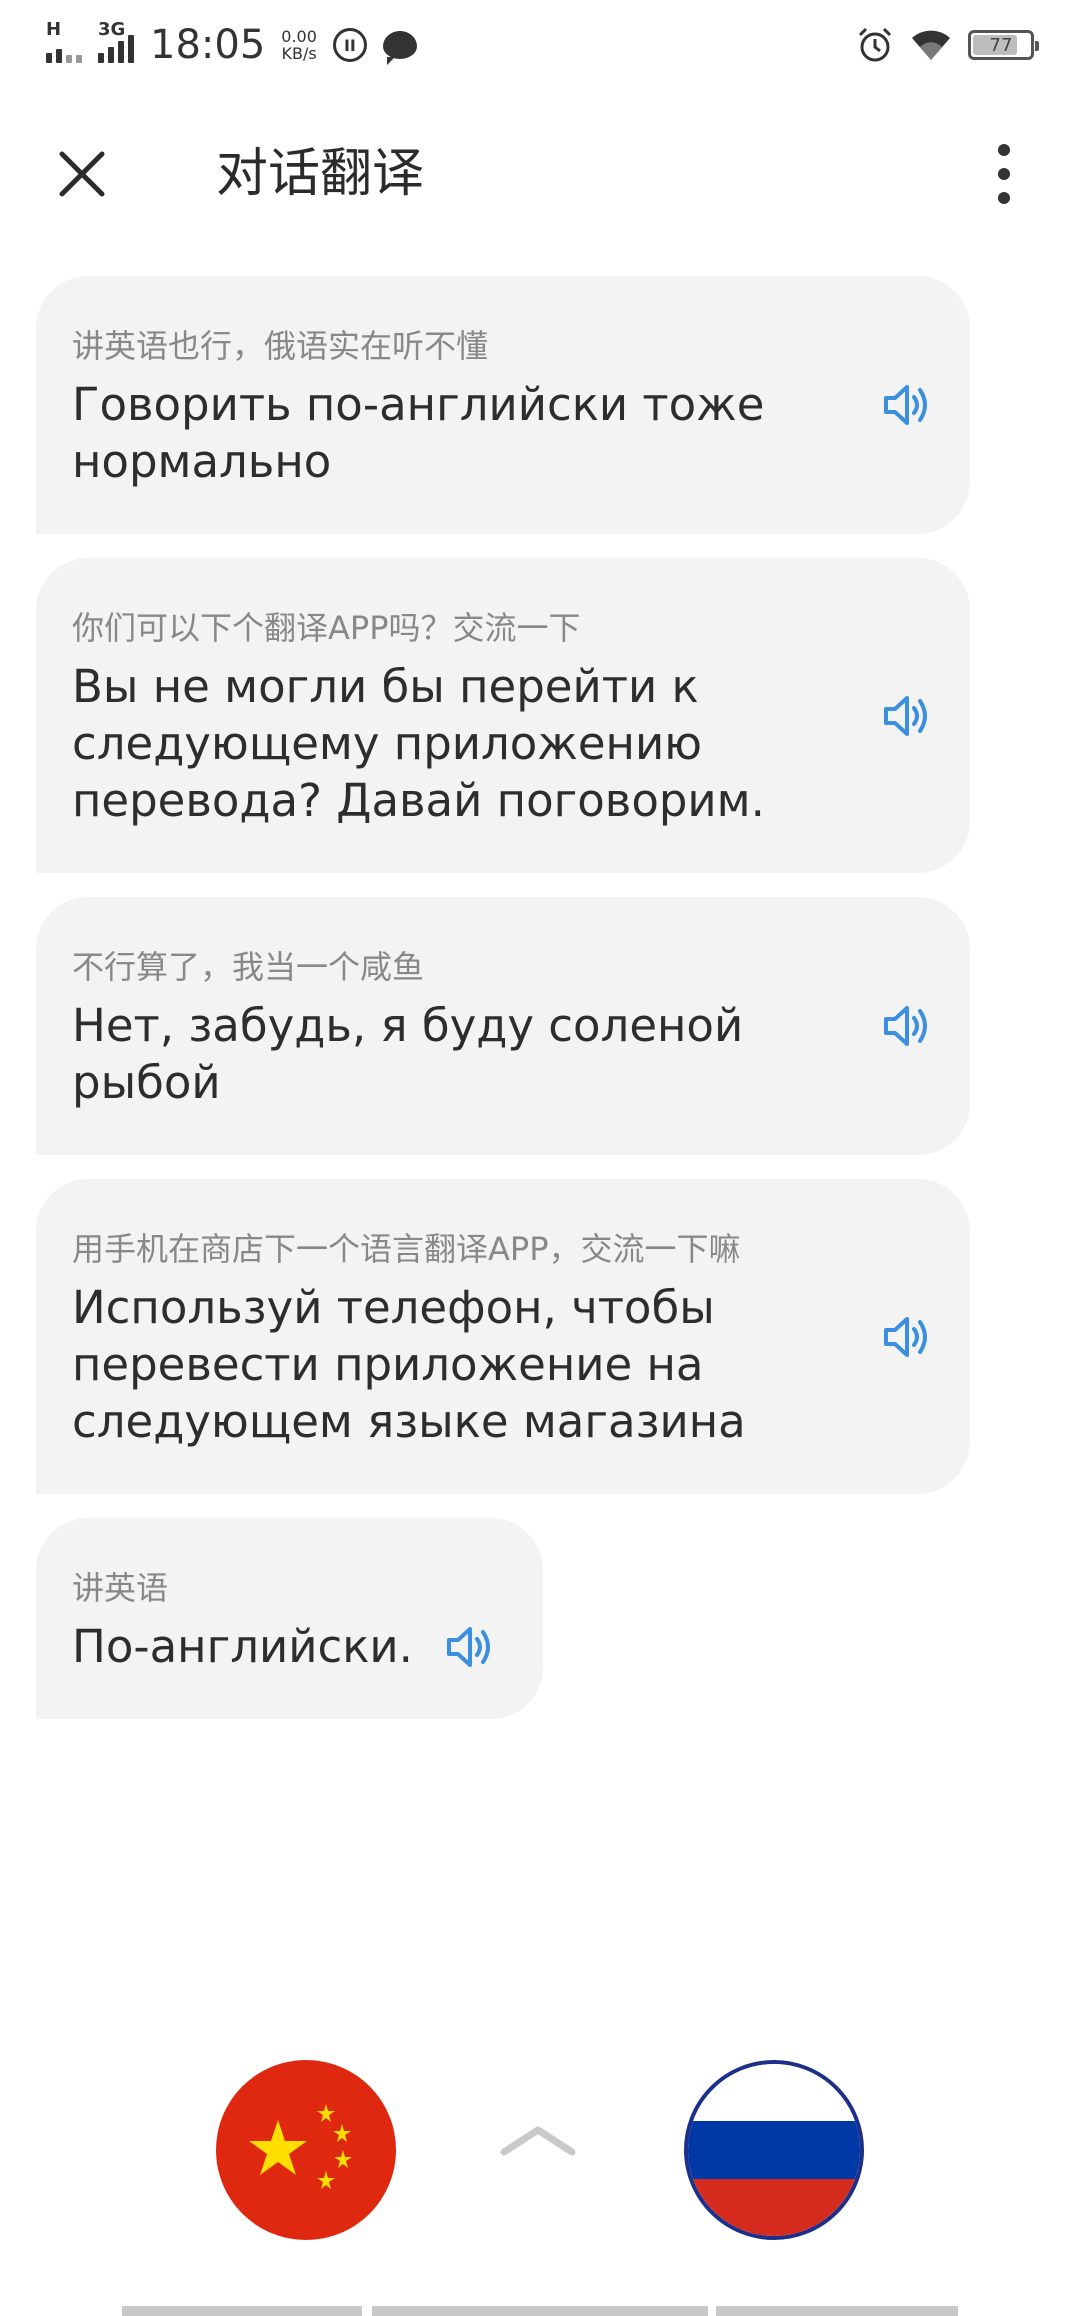 The height and width of the screenshot is (2316, 1080). I want to click on page-title: 对话翻译, so click(320, 174).